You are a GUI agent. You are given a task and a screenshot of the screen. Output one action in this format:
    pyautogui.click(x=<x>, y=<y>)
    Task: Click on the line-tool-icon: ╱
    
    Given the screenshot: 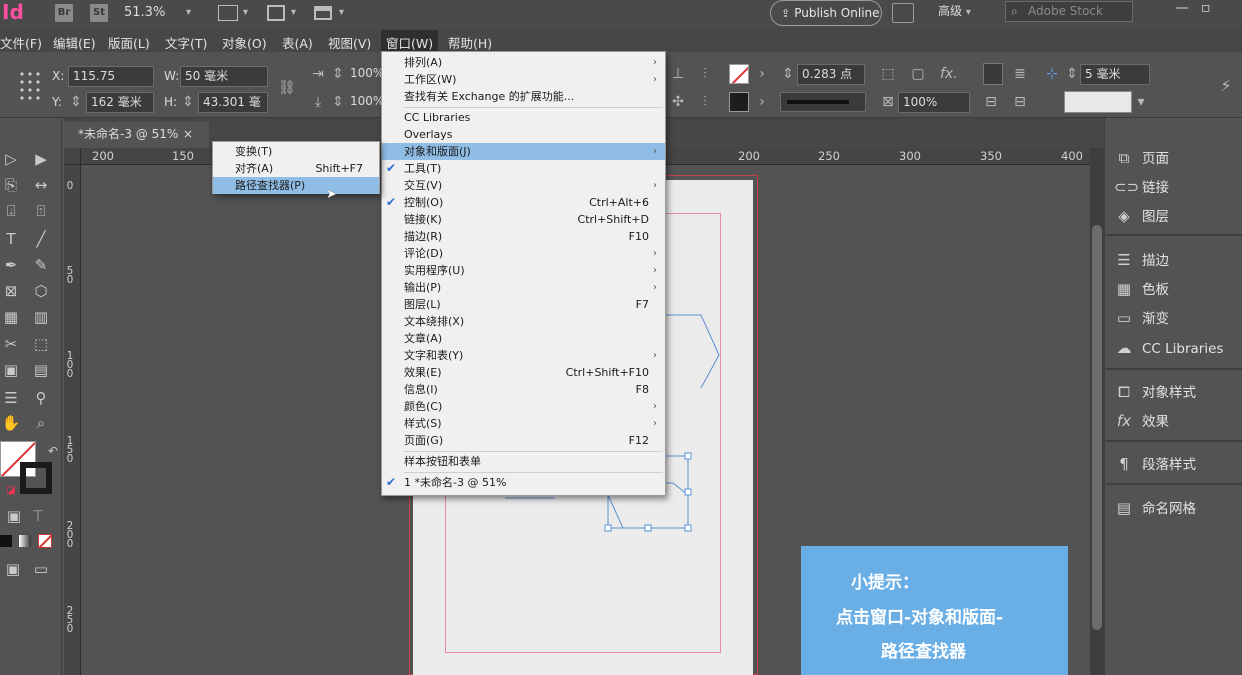 What is the action you would take?
    pyautogui.click(x=41, y=239)
    